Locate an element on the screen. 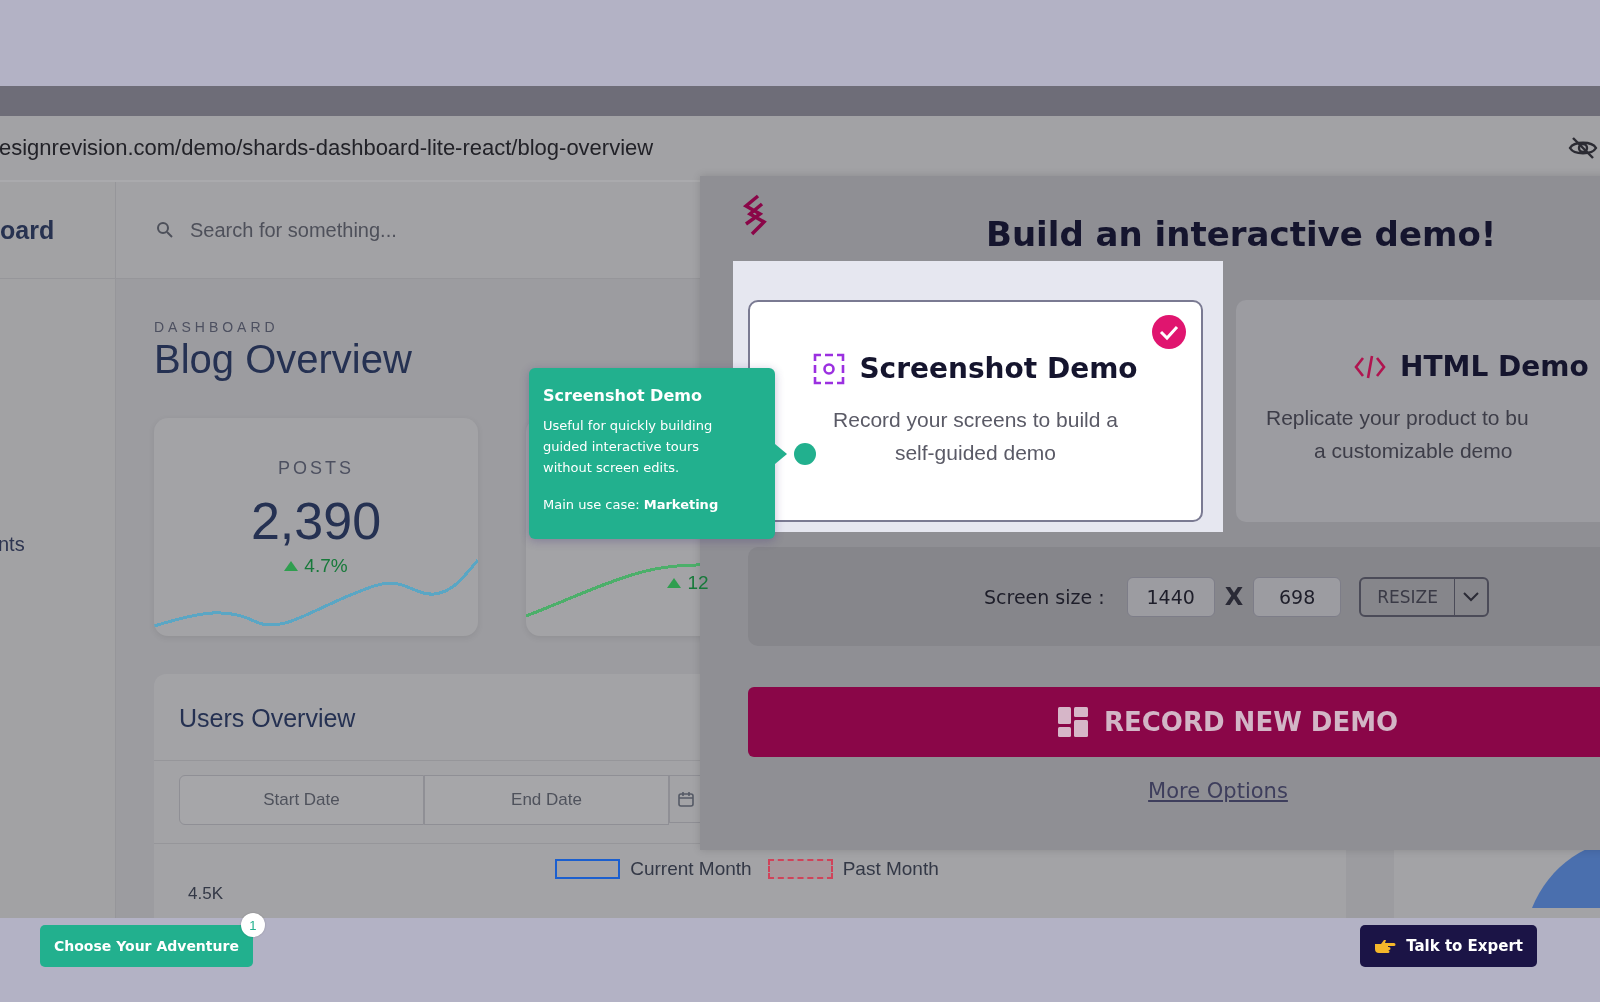 This screenshot has width=1600, height=1002. screen-size-label: Screen size : is located at coordinates (1044, 596).